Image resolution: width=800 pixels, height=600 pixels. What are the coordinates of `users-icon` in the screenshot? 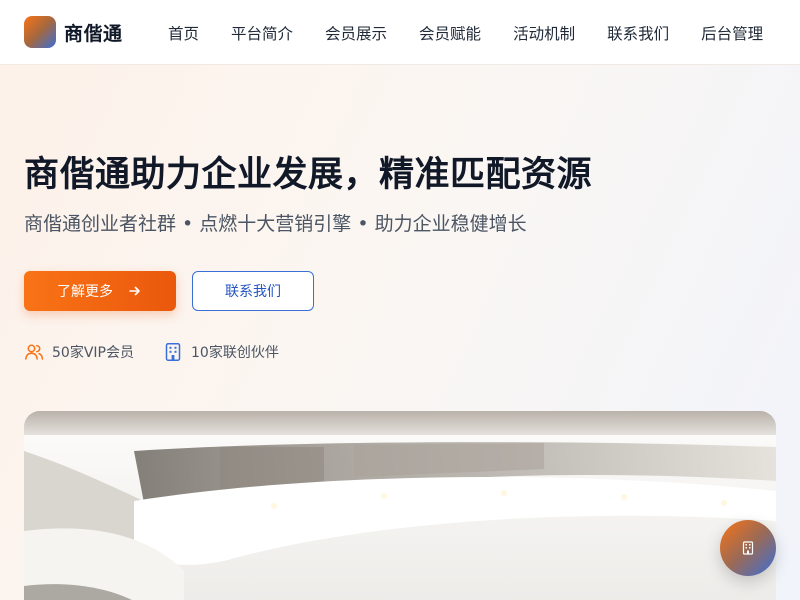 It's located at (34, 352).